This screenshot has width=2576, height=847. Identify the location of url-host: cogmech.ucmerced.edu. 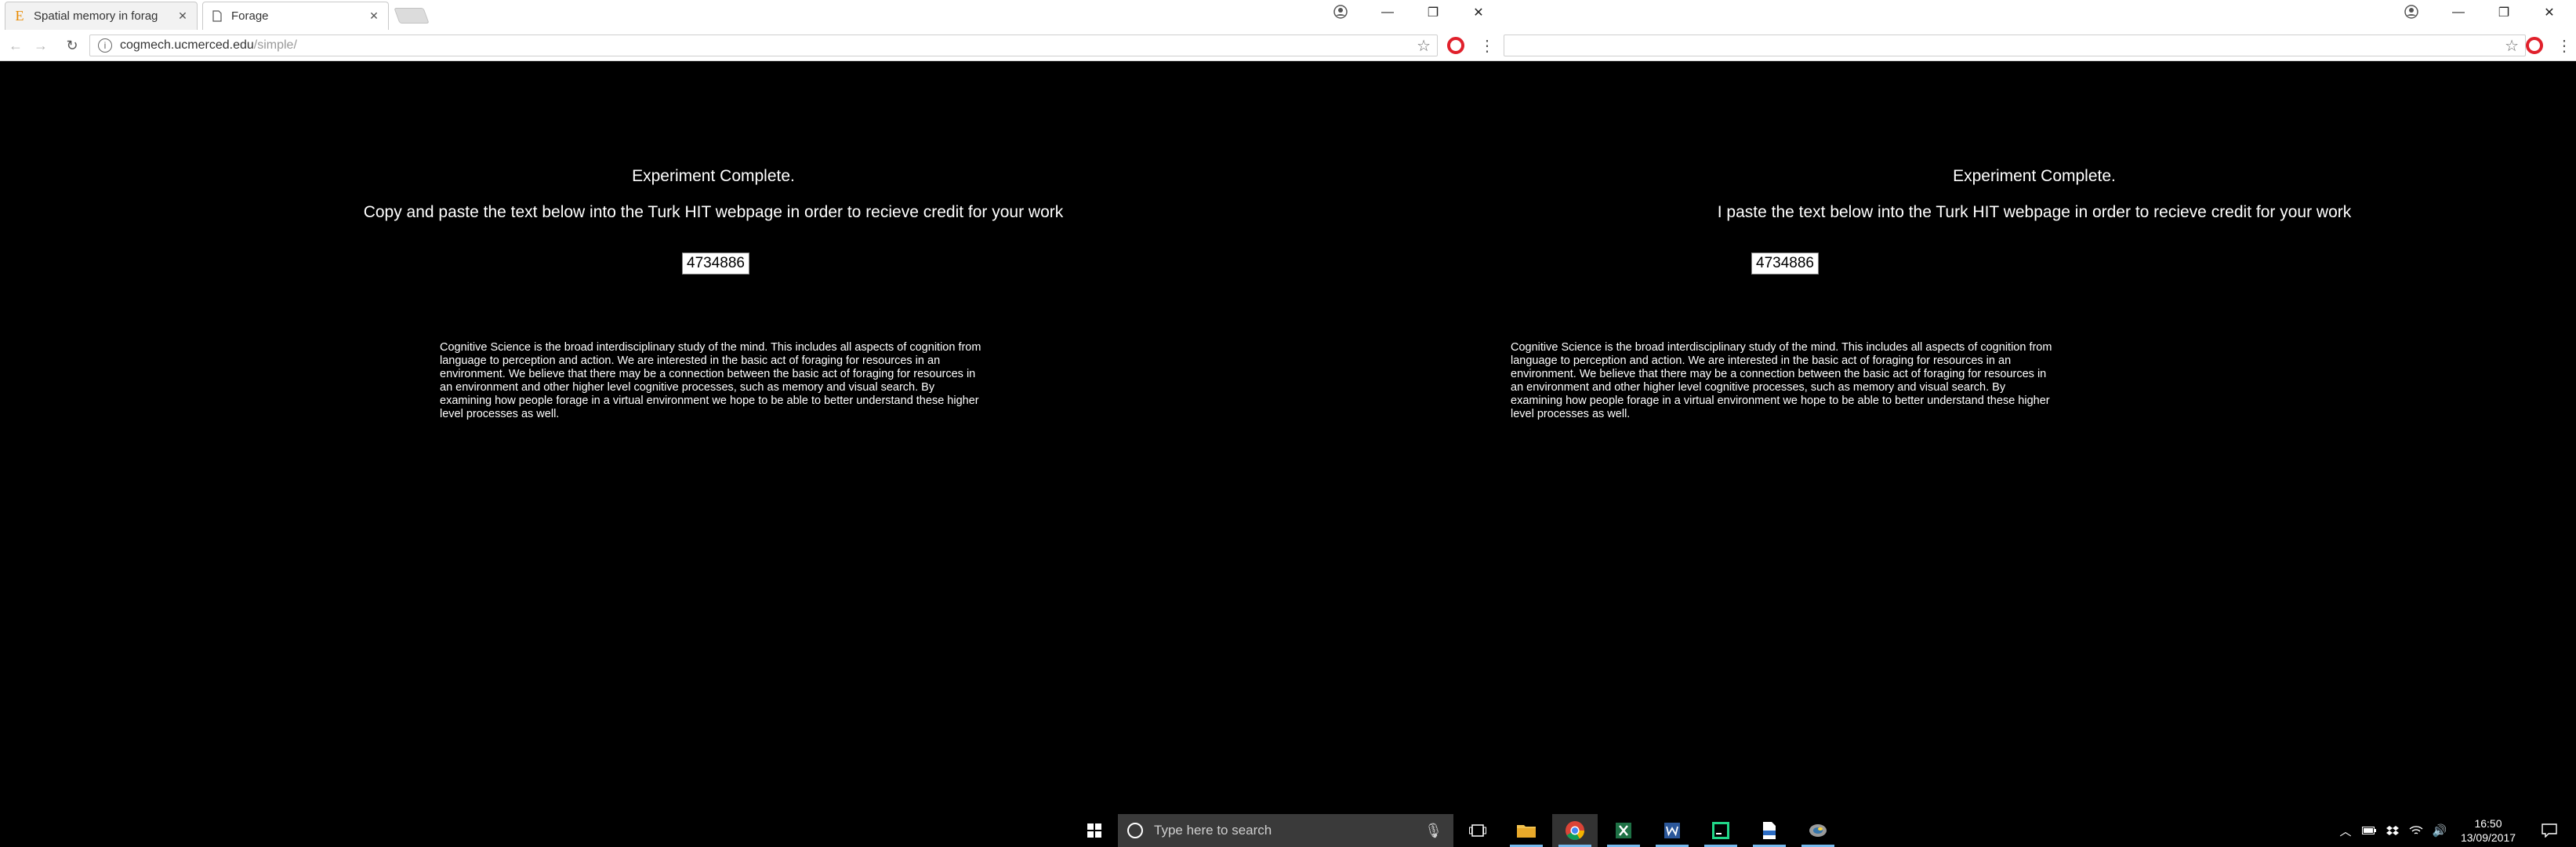
(187, 45).